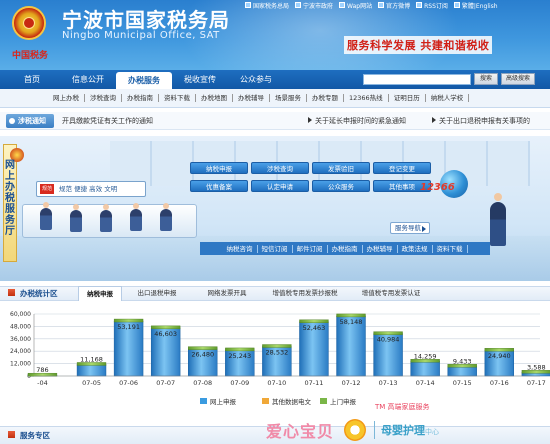 The height and width of the screenshot is (444, 550). Describe the element at coordinates (239, 383) in the screenshot. I see `x-tick-label: 07-09` at that location.